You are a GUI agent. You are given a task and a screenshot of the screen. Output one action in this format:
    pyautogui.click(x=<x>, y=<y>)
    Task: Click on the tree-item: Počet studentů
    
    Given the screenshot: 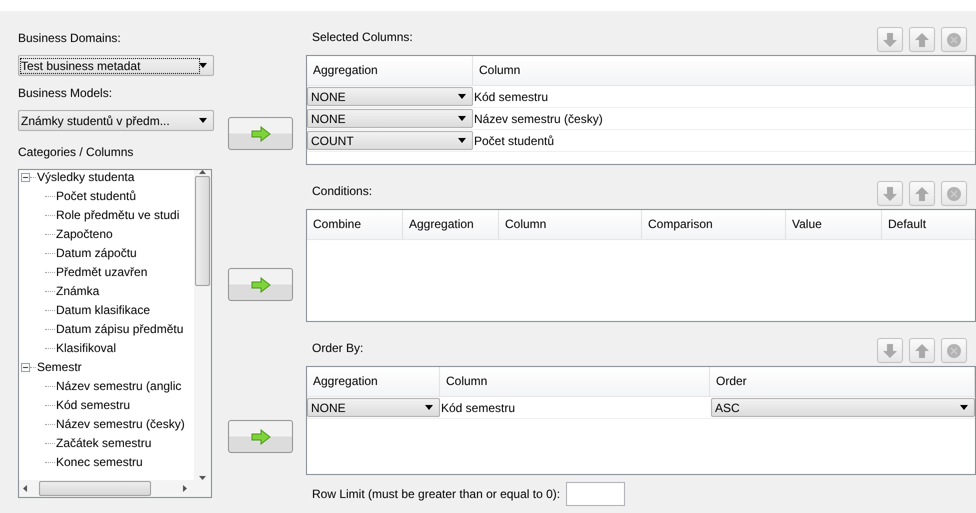 What is the action you would take?
    pyautogui.click(x=106, y=196)
    